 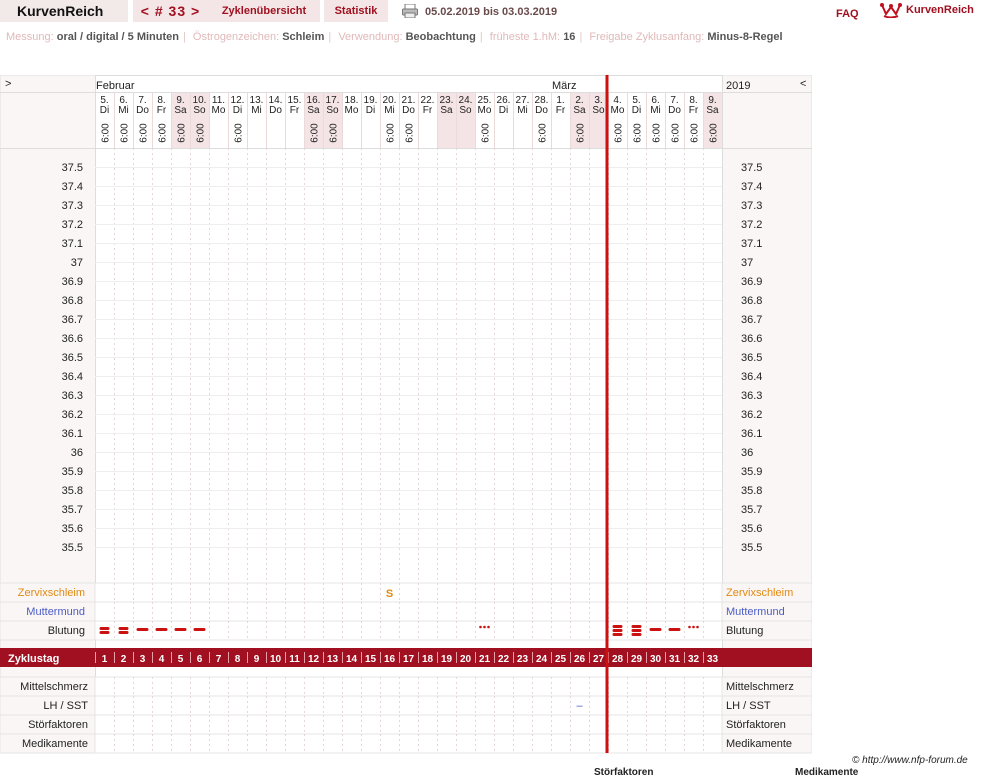 I want to click on cycle-navigation: < # 33 >, so click(x=170, y=11).